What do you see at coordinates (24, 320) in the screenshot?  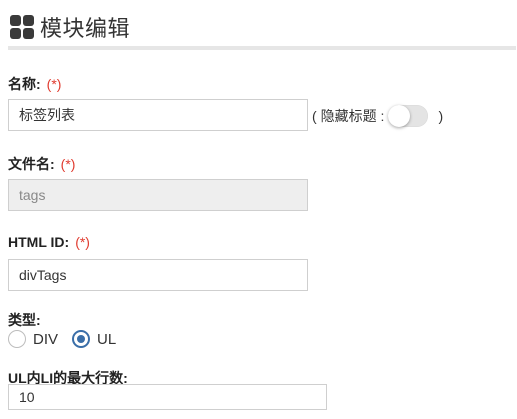 I see `type-label: 类型:` at bounding box center [24, 320].